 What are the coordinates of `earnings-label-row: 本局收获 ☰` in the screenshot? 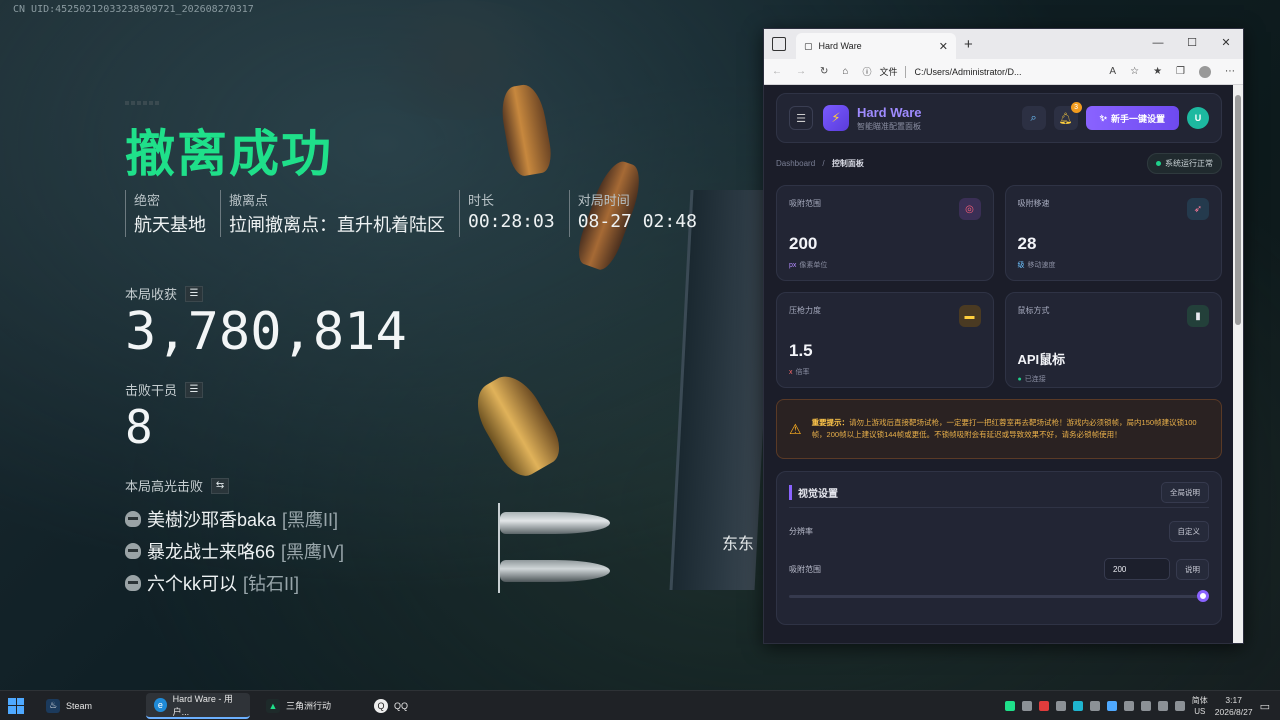 It's located at (164, 293).